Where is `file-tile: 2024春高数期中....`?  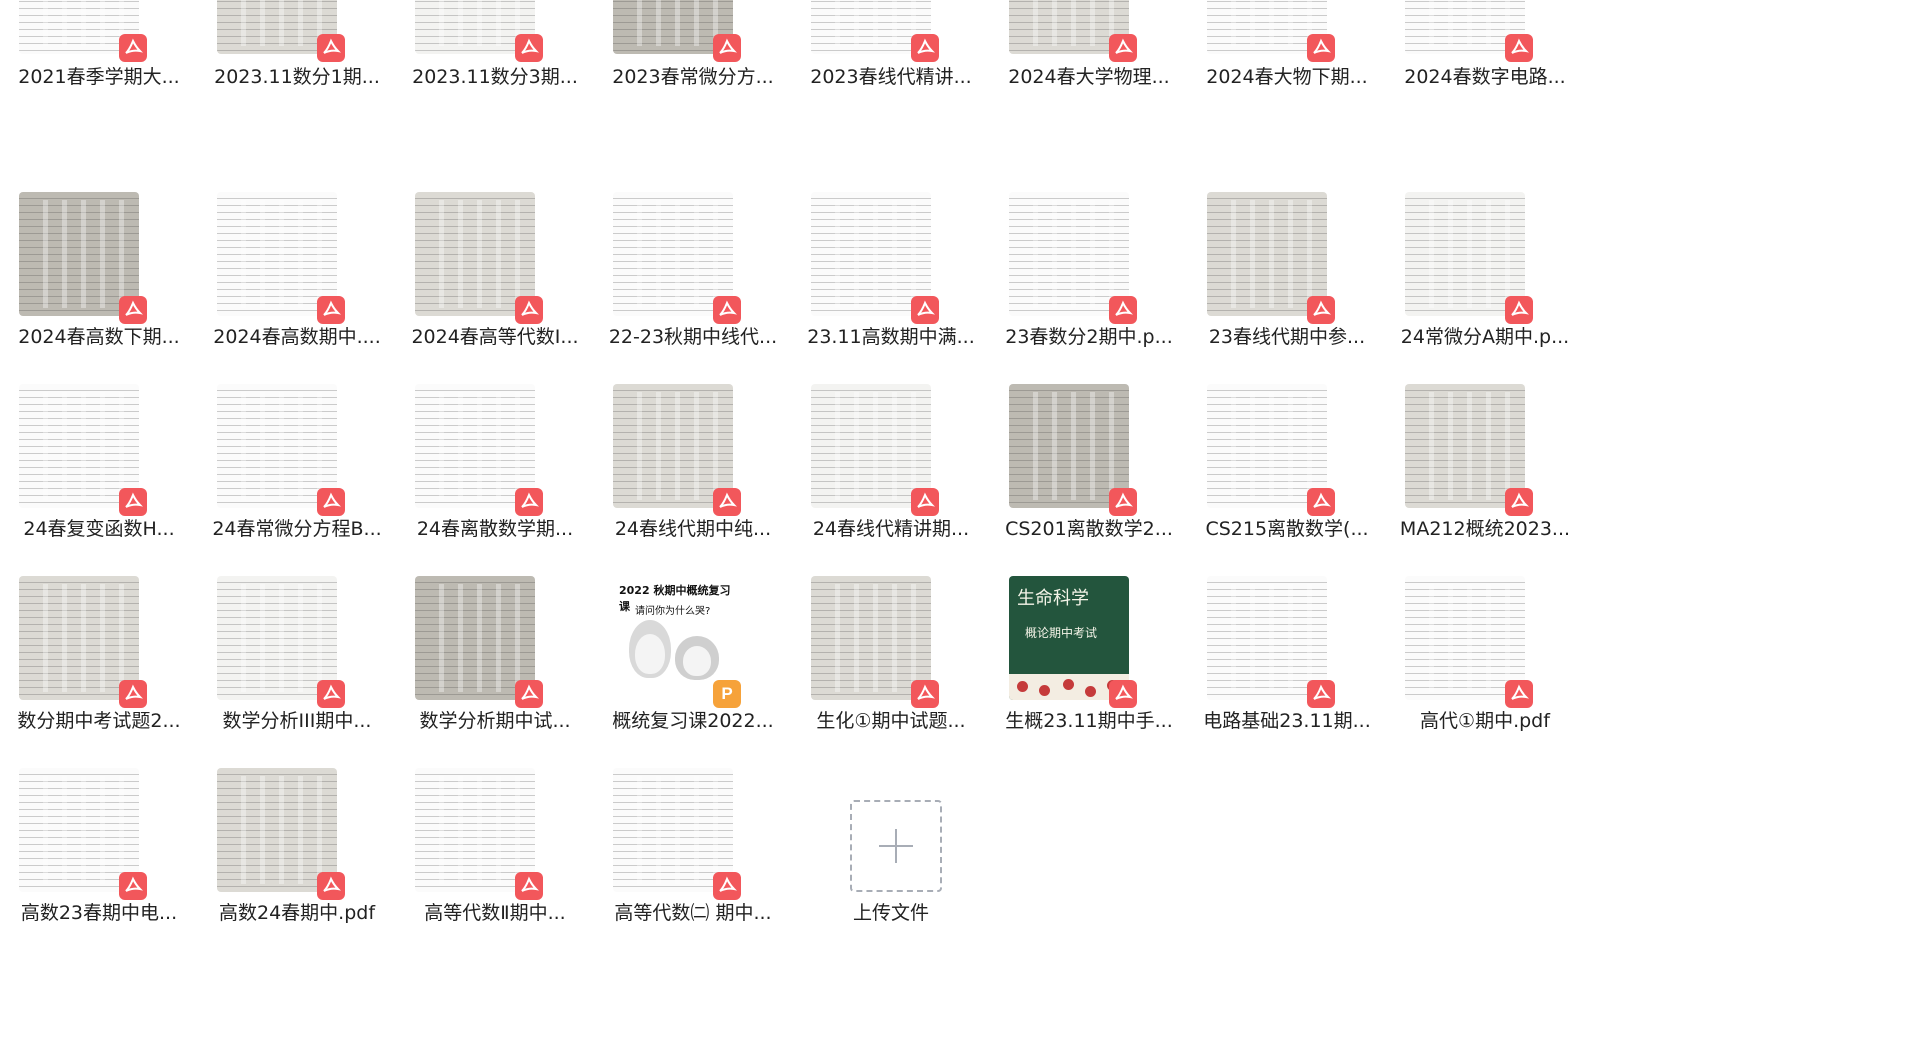 file-tile: 2024春高数期中.... is located at coordinates (297, 288).